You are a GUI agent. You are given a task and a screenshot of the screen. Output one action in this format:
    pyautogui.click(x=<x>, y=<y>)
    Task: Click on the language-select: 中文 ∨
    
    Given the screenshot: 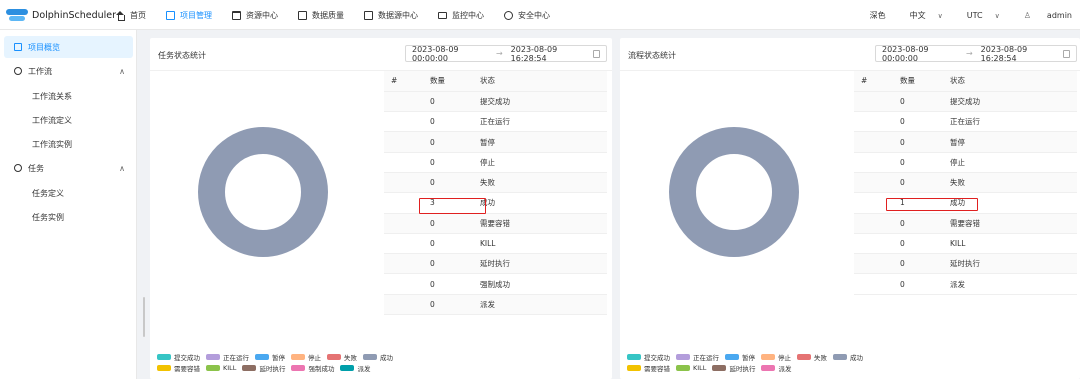 What is the action you would take?
    pyautogui.click(x=920, y=15)
    